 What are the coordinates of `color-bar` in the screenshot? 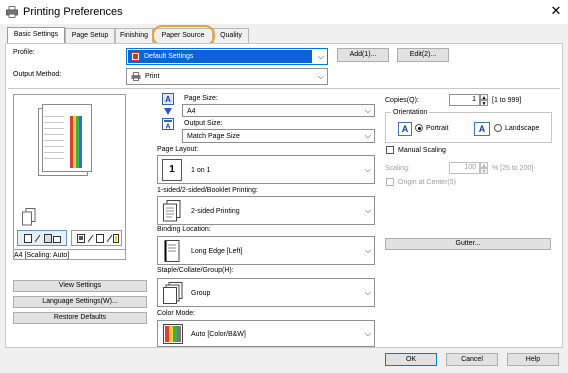 It's located at (80, 142).